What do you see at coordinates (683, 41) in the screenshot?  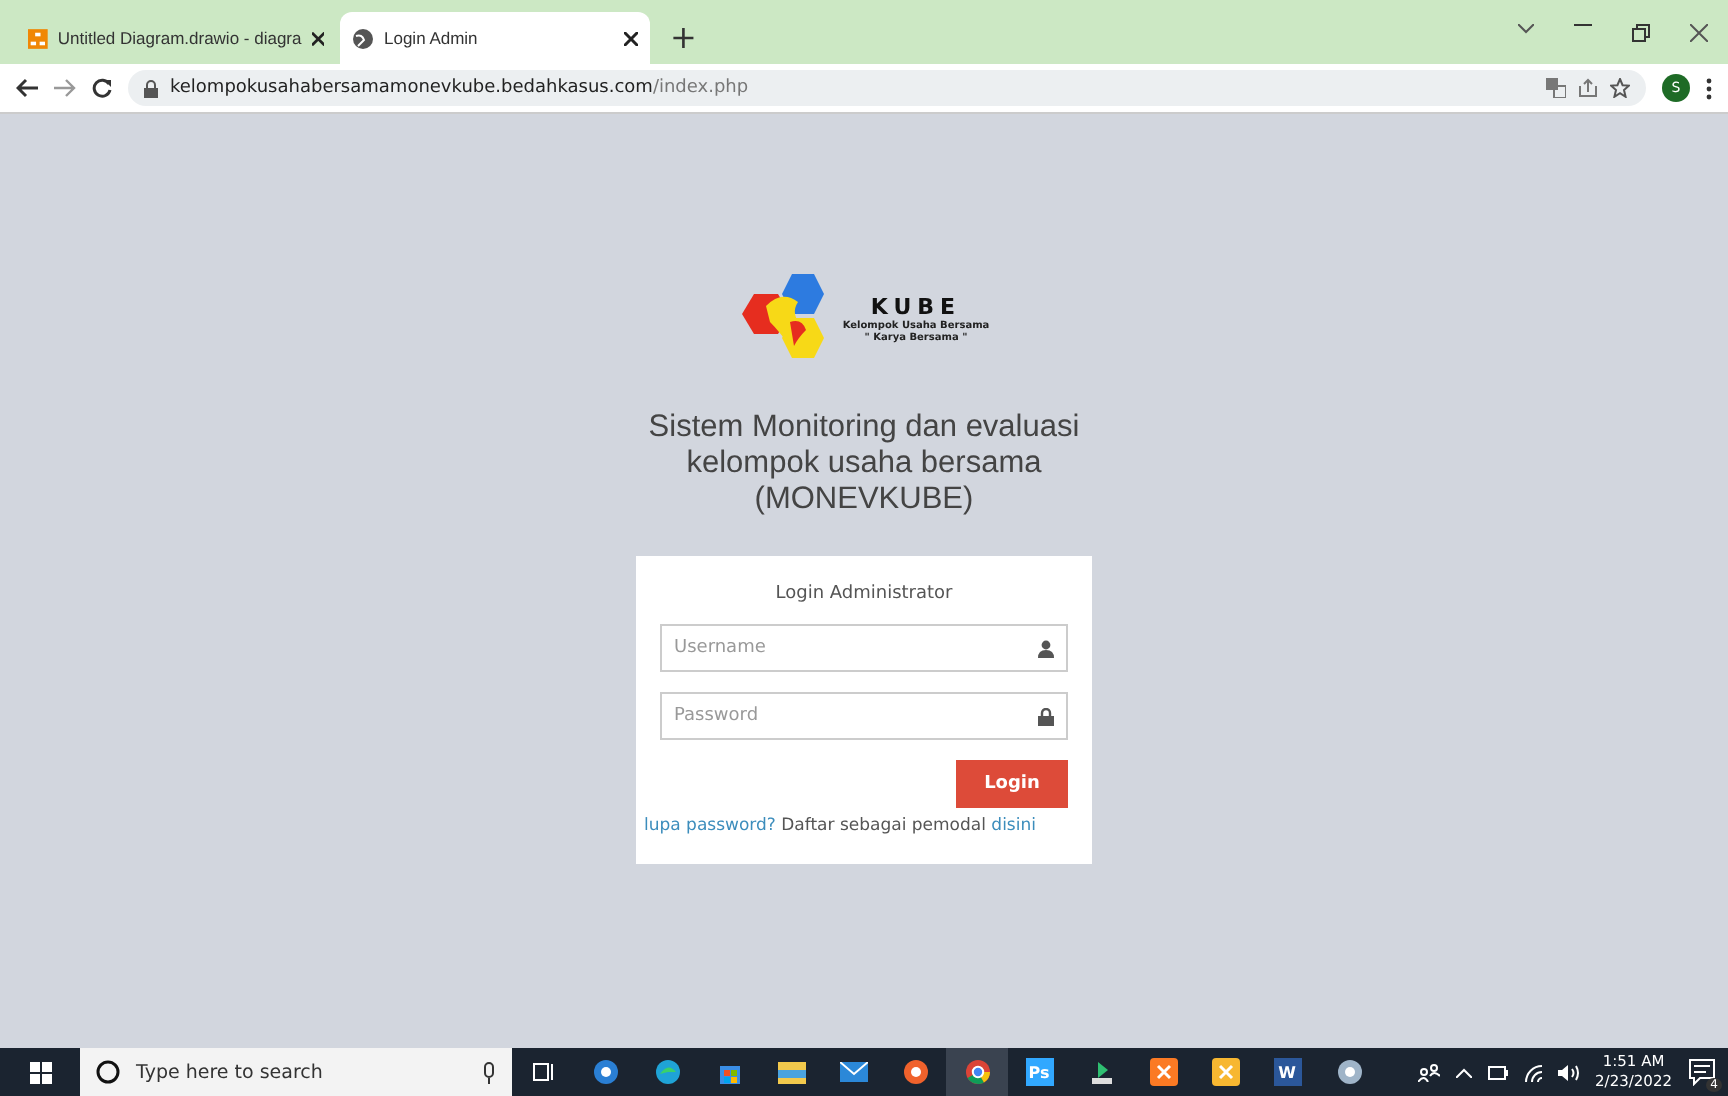 I see `new-tab-button: +` at bounding box center [683, 41].